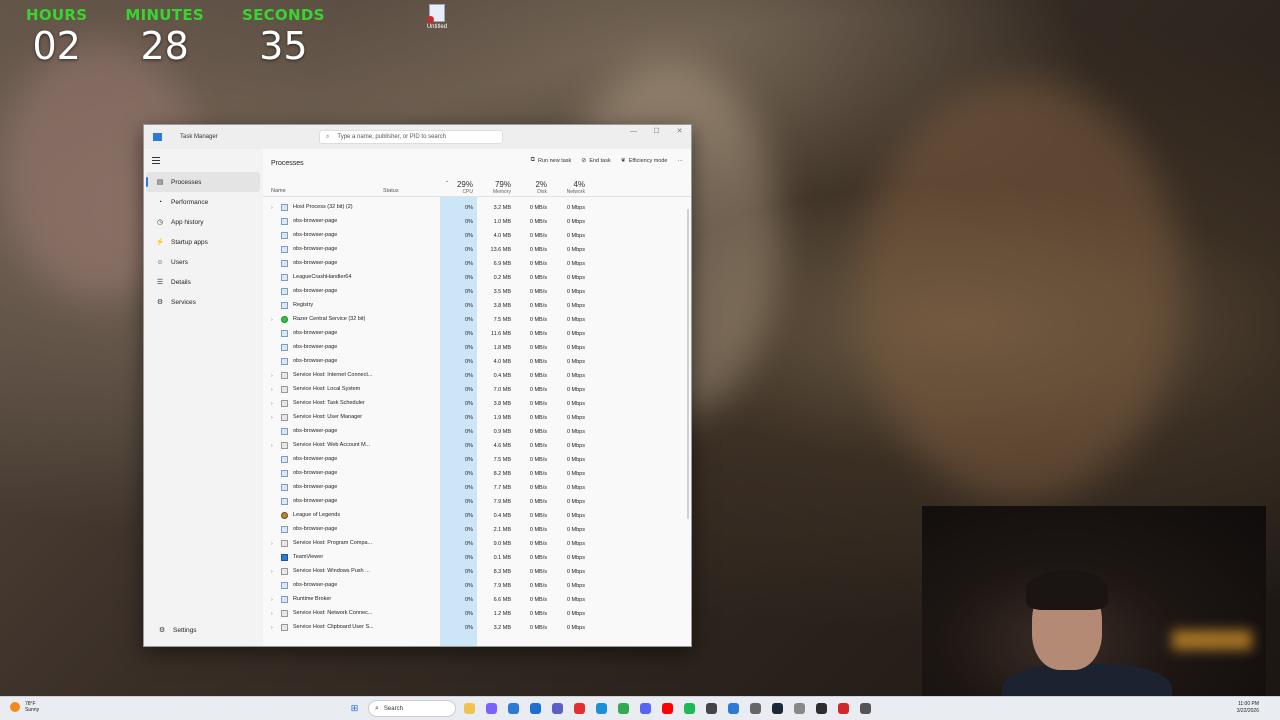  I want to click on maximize-button: ☐, so click(656, 132).